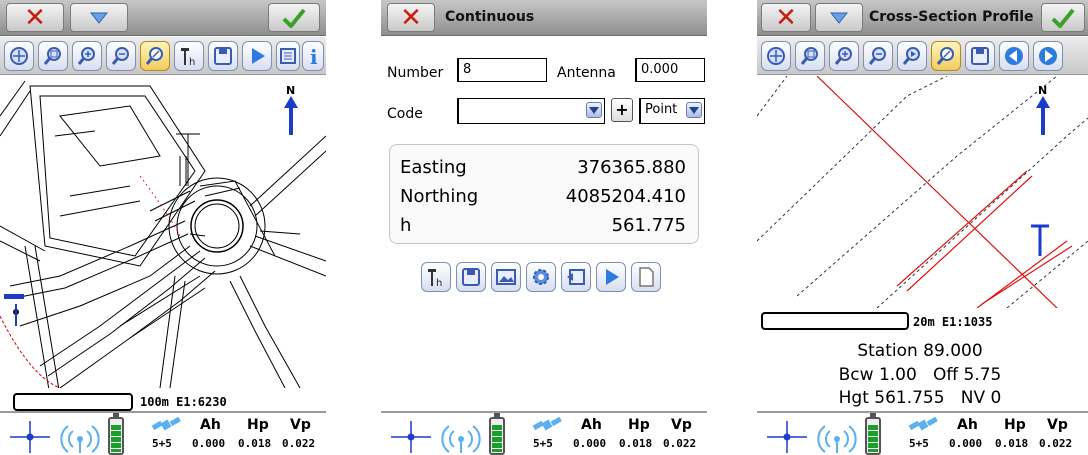 This screenshot has width=1088, height=455. Describe the element at coordinates (406, 225) in the screenshot. I see `height-label: h` at that location.